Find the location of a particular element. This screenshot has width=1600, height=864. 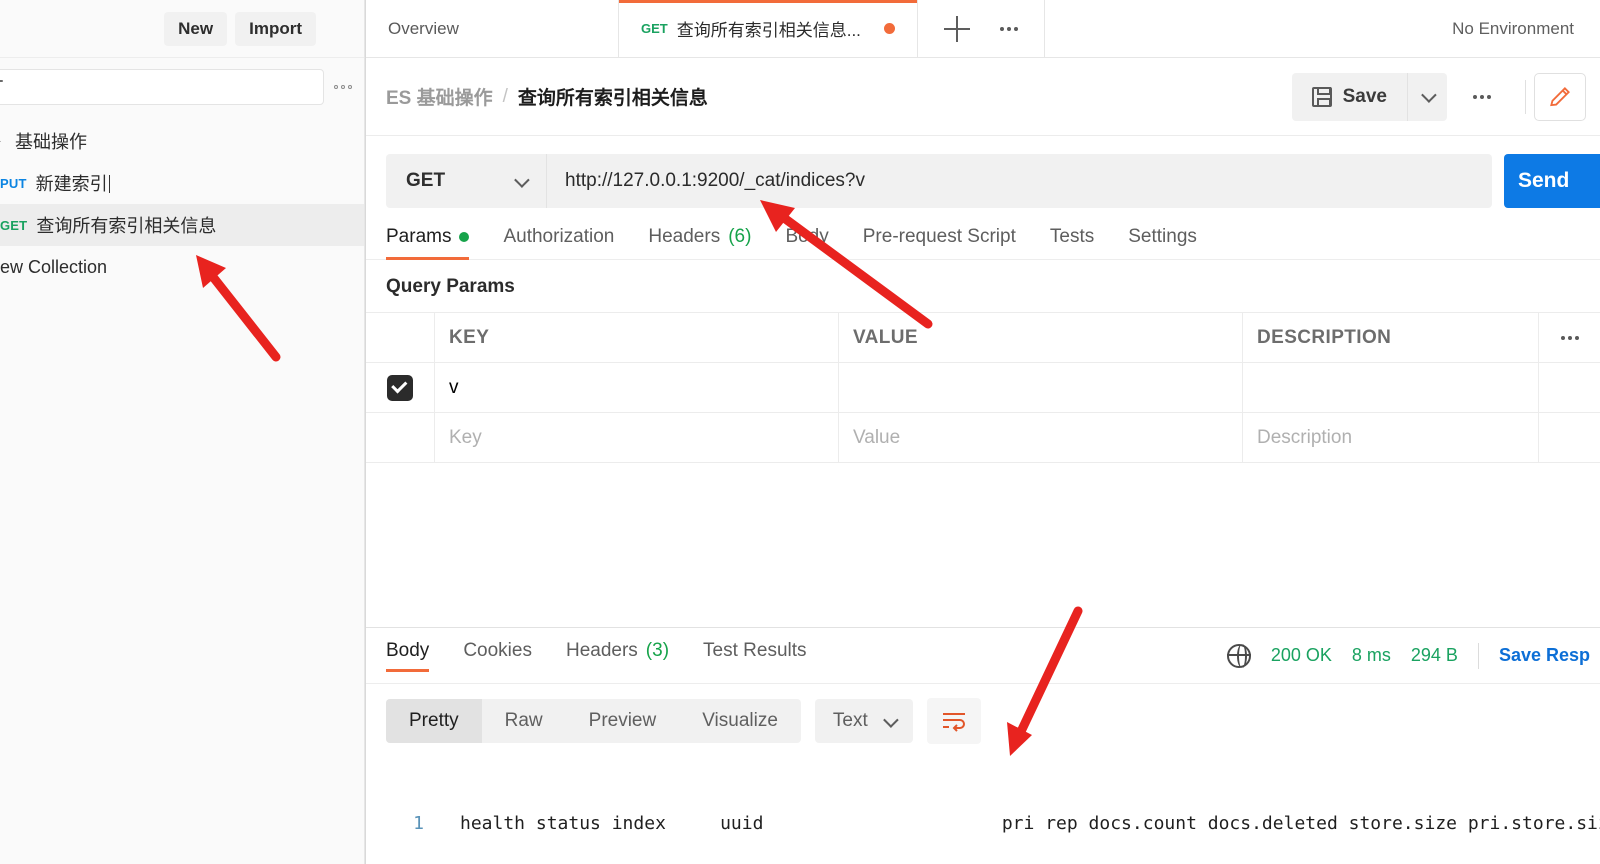

save-label: Save is located at coordinates (1364, 96).